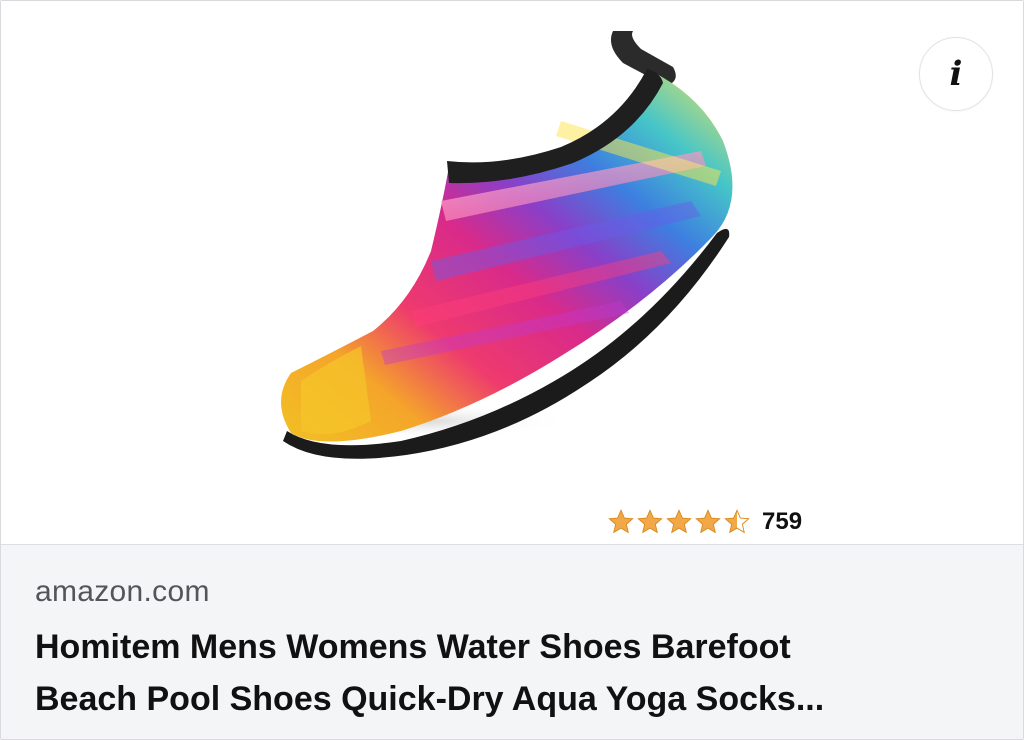 The height and width of the screenshot is (740, 1024). I want to click on star-rating: 759, so click(704, 522).